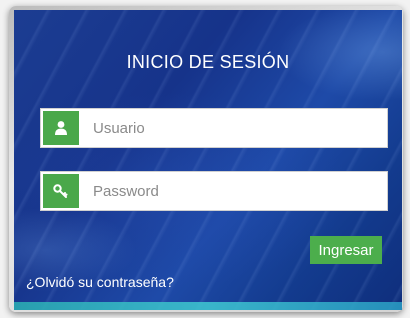  I want to click on forgot-password-link: ¿Olvidó su contraseña?, so click(100, 282).